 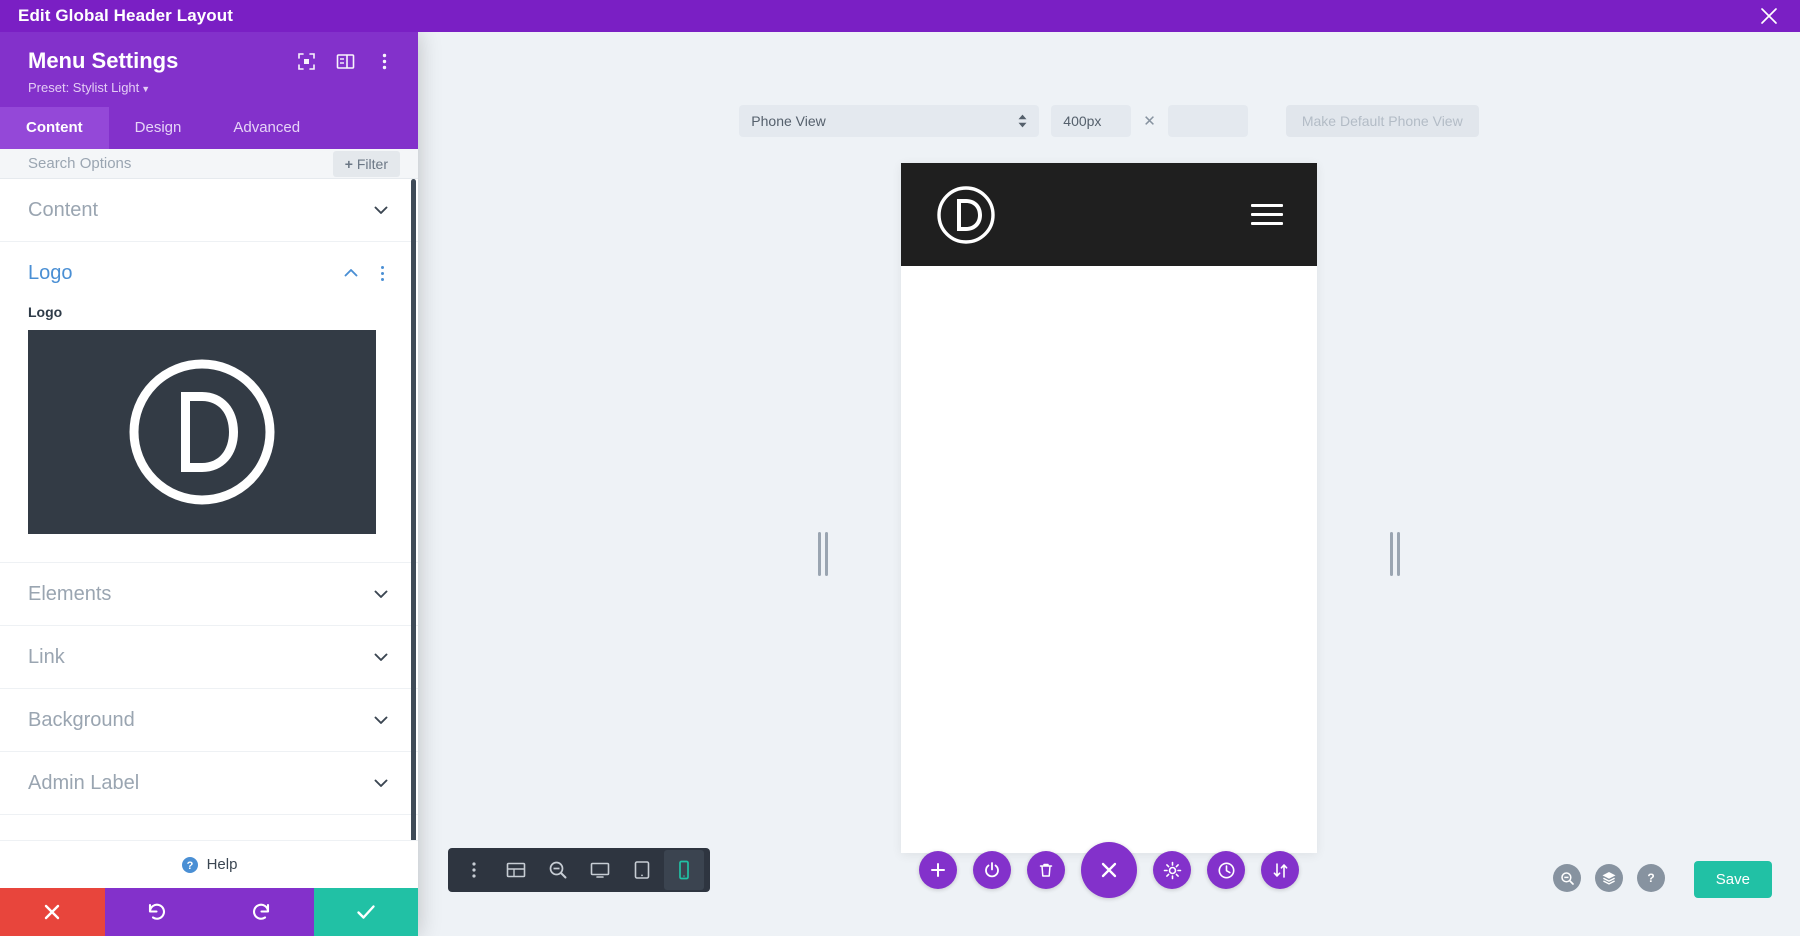 I want to click on titlebar-title: Edit Global Header Layout, so click(x=126, y=15).